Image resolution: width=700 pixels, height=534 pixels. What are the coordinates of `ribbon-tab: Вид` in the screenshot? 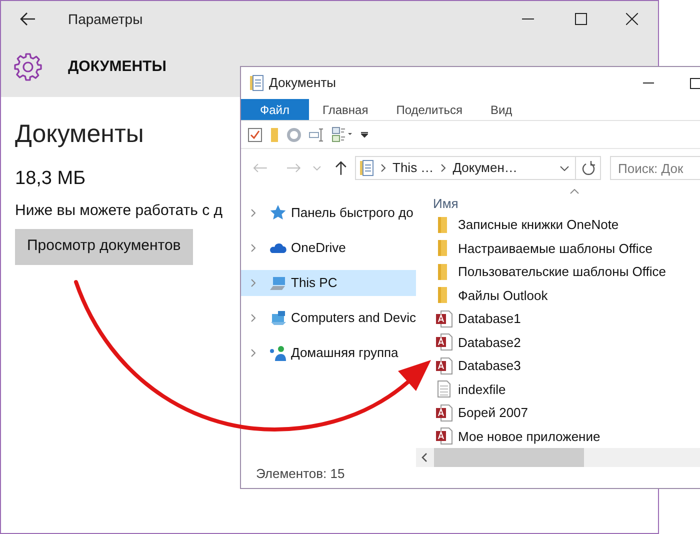 It's located at (501, 109).